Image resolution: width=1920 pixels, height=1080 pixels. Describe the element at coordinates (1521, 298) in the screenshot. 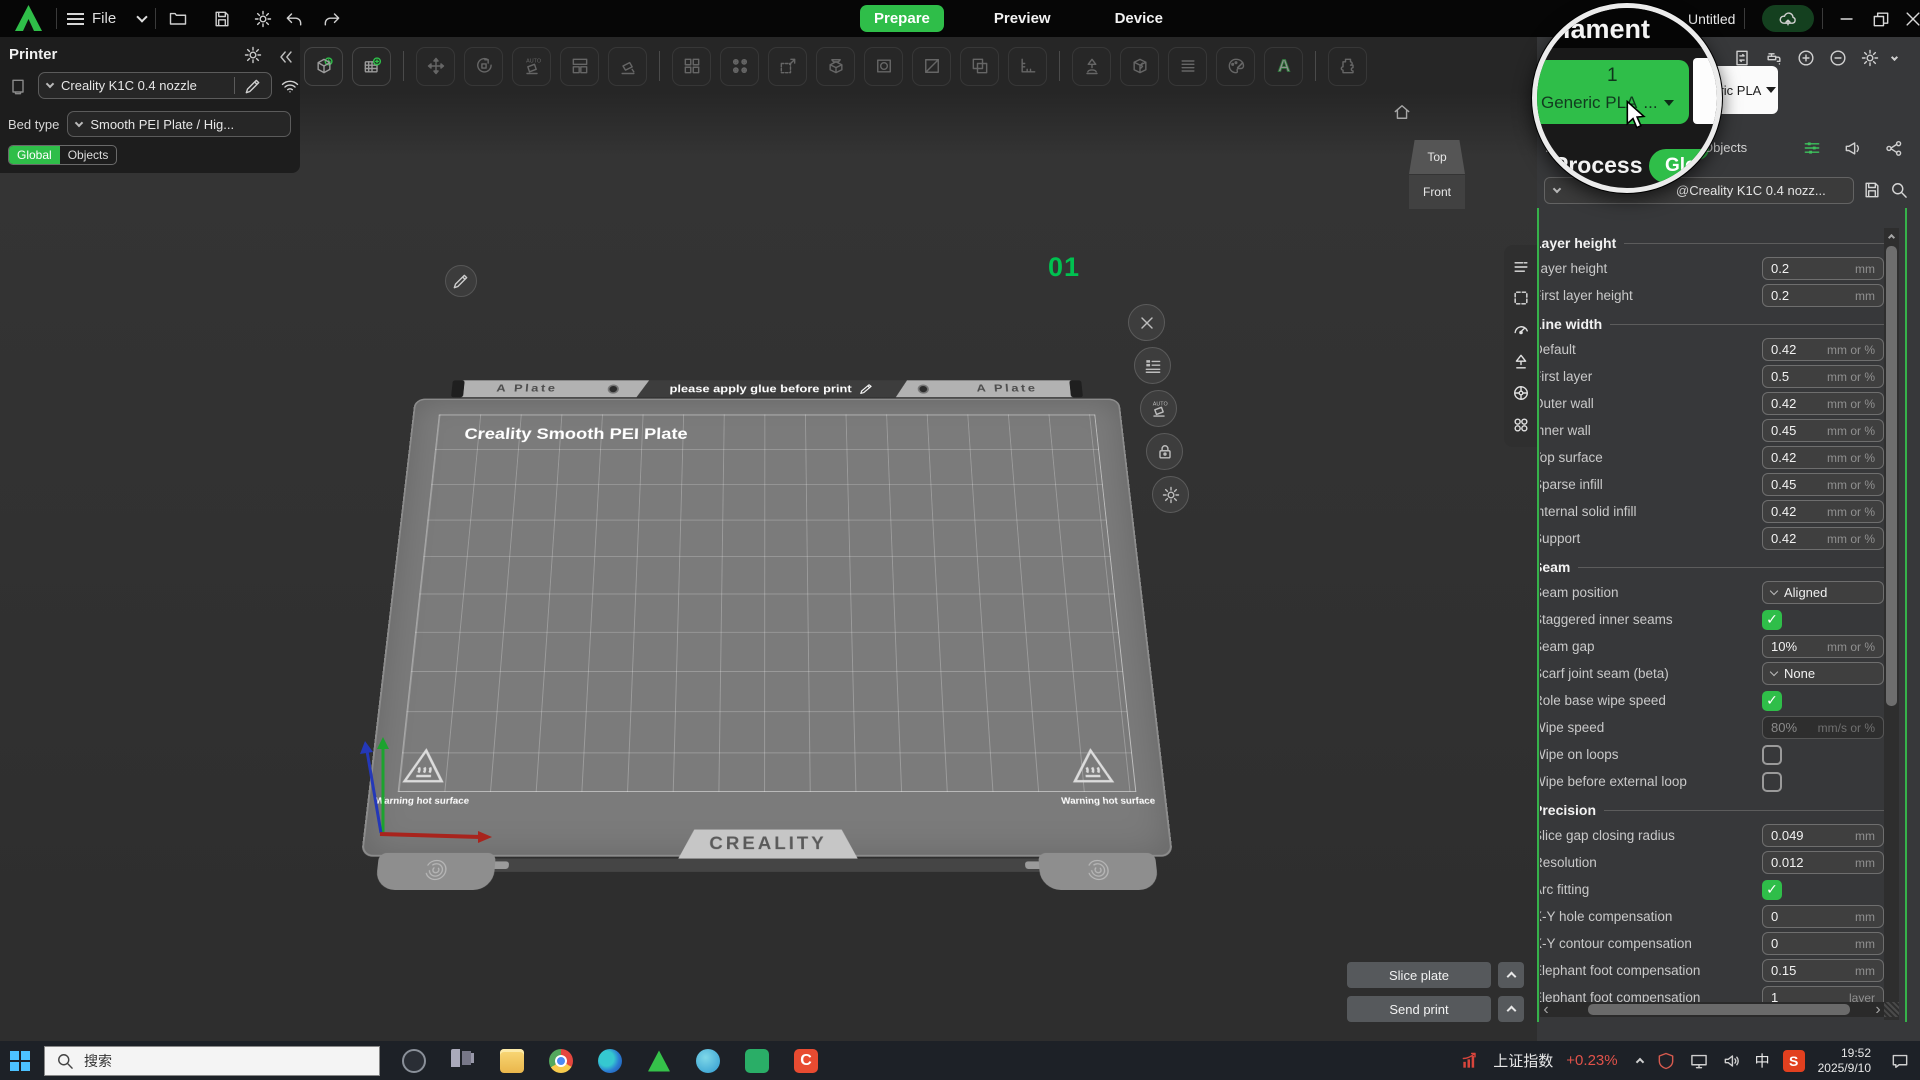

I see `process-tab-plate` at that location.